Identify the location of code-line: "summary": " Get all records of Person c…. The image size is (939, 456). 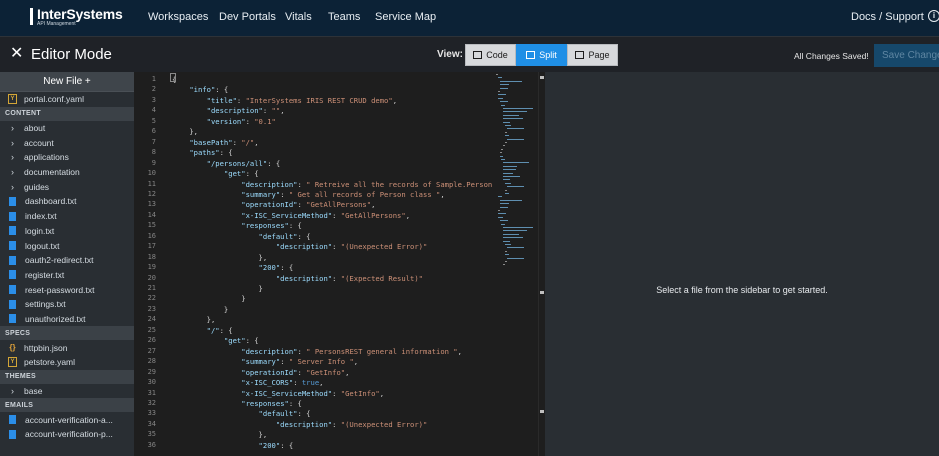
(343, 194).